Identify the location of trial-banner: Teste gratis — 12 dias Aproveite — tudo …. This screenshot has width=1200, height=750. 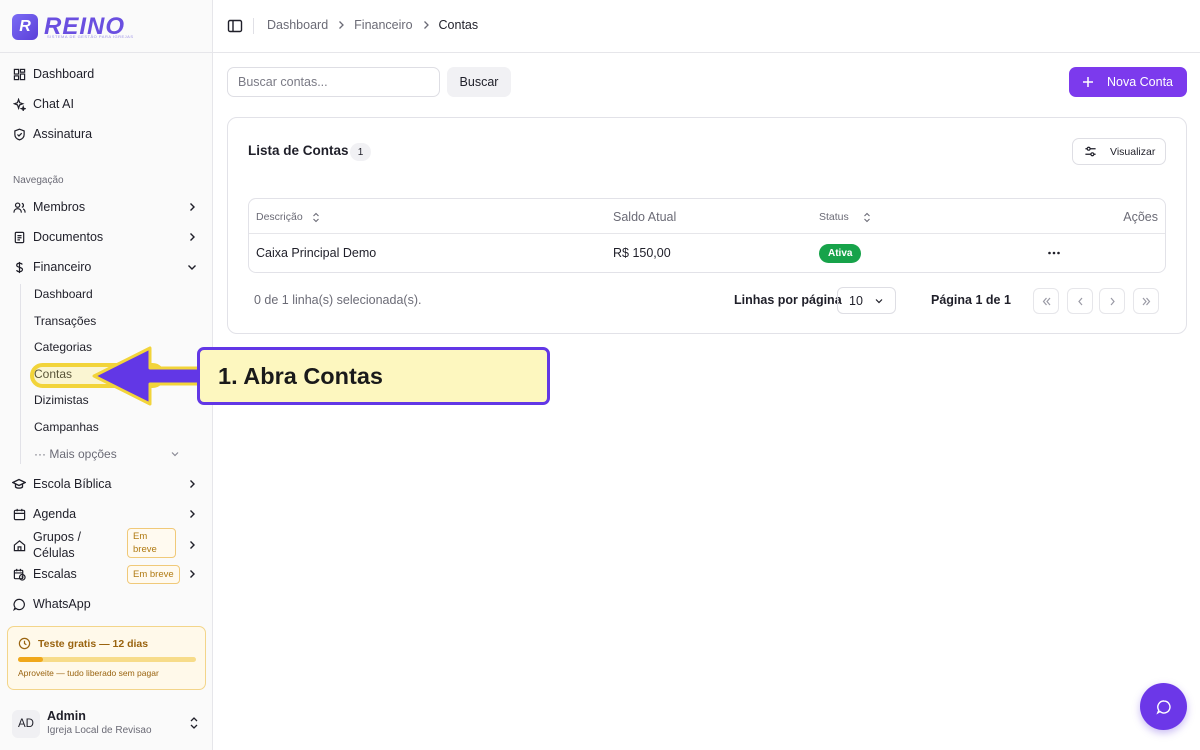
(106, 658).